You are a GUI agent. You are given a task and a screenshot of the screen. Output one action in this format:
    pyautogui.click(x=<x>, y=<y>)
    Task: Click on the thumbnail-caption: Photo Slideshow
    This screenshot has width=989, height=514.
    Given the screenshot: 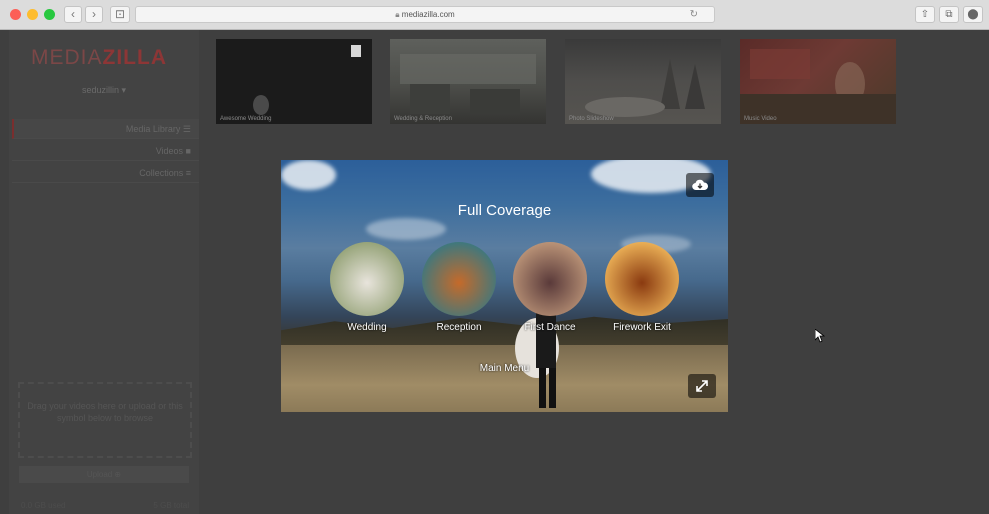 What is the action you would take?
    pyautogui.click(x=591, y=119)
    